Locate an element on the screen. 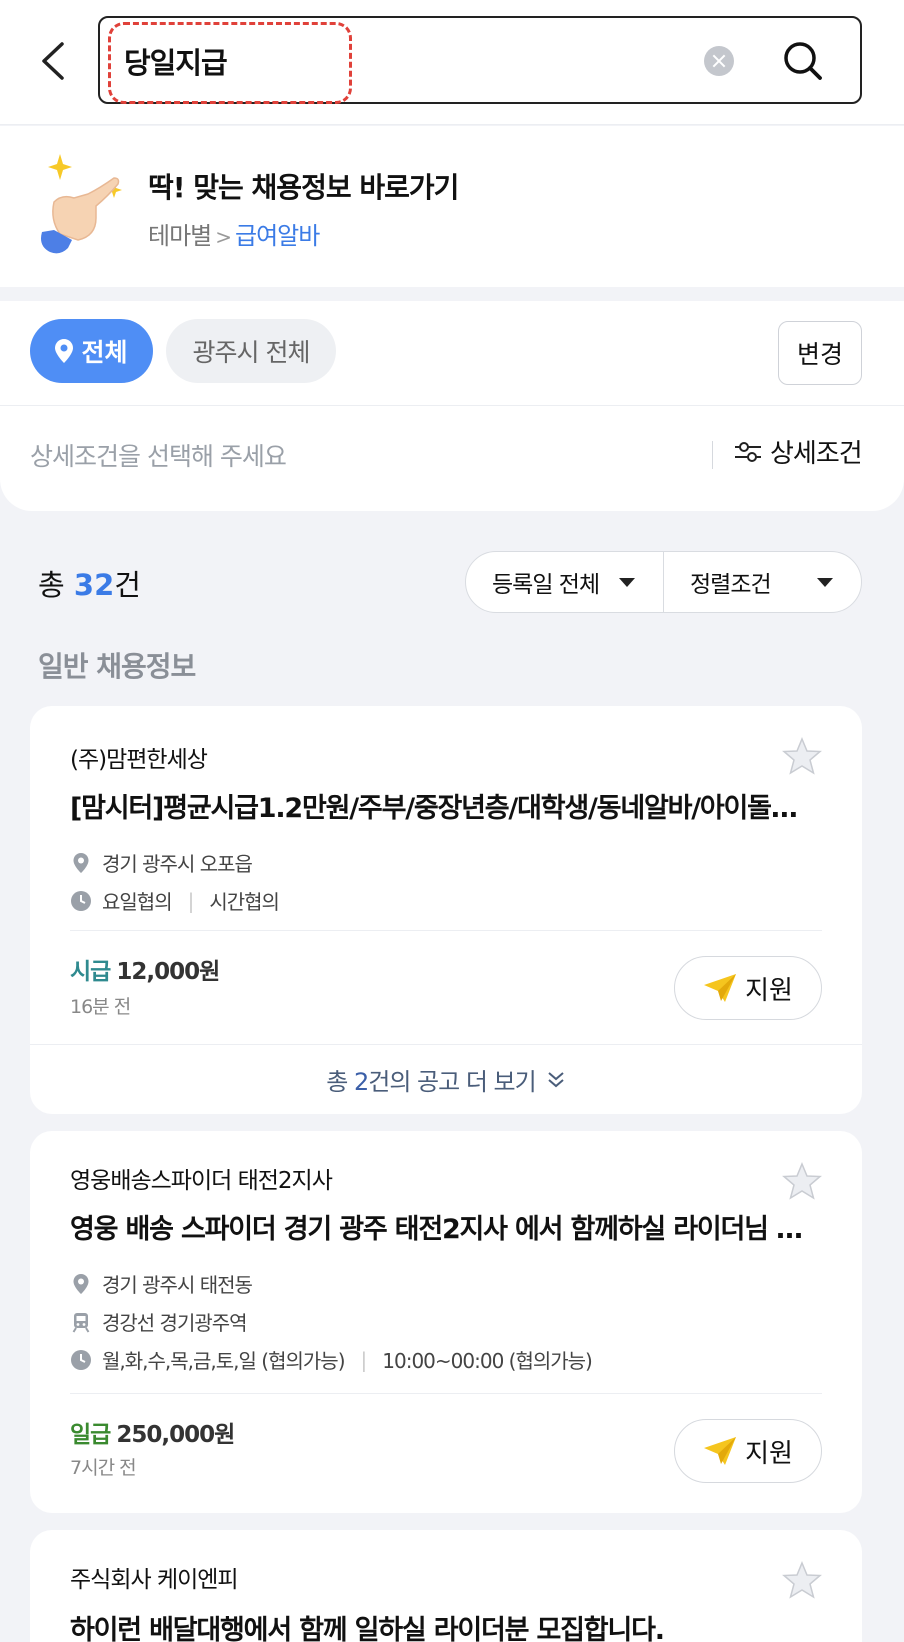  sort-order-label: 정렬조건 is located at coordinates (731, 585).